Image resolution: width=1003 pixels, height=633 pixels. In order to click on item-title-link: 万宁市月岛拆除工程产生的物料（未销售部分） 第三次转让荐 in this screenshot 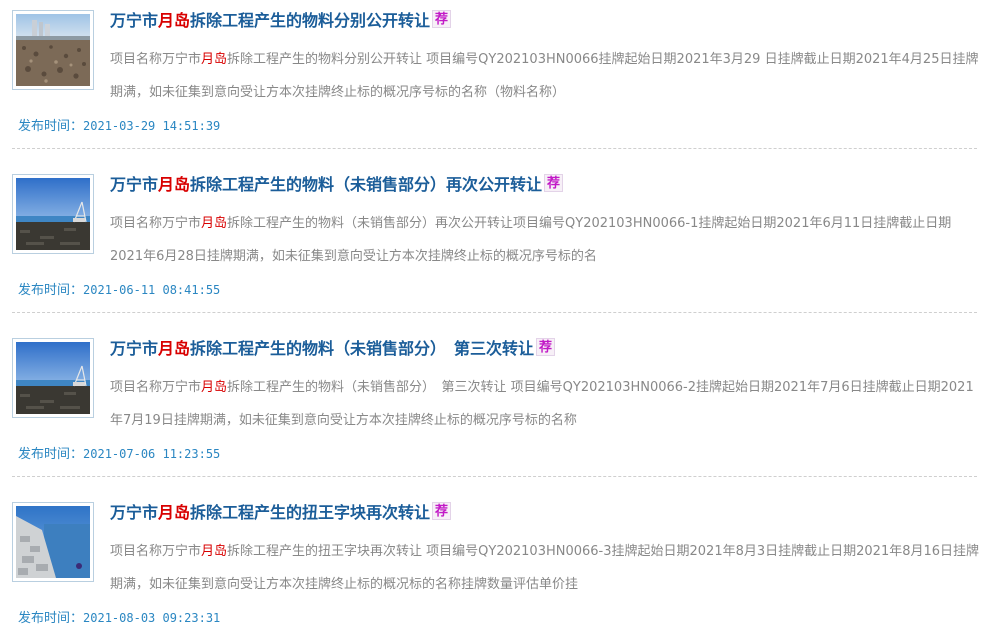, I will do `click(333, 349)`.